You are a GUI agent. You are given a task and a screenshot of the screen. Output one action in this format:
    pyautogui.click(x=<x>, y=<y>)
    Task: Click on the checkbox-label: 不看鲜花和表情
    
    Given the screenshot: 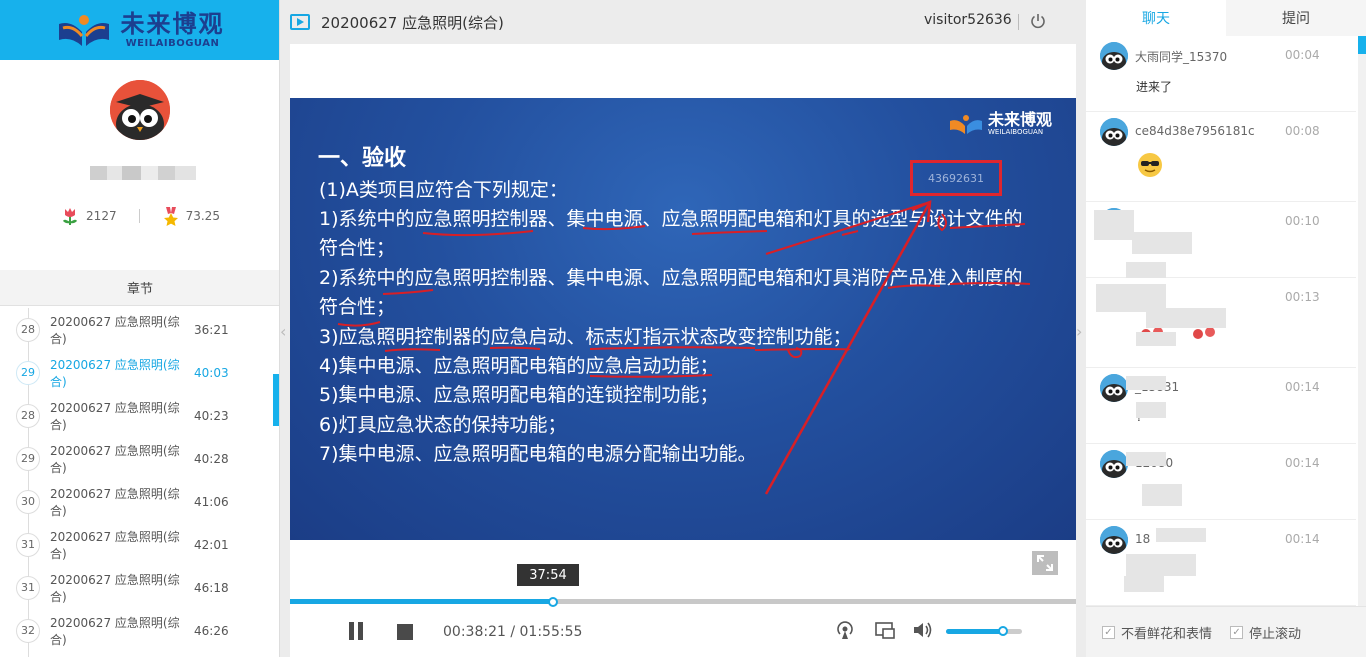 What is the action you would take?
    pyautogui.click(x=1167, y=634)
    